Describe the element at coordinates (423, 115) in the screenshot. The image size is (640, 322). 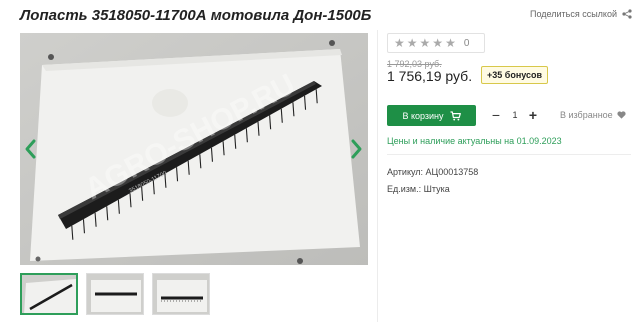
I see `add-to-cart-label: В корзину` at that location.